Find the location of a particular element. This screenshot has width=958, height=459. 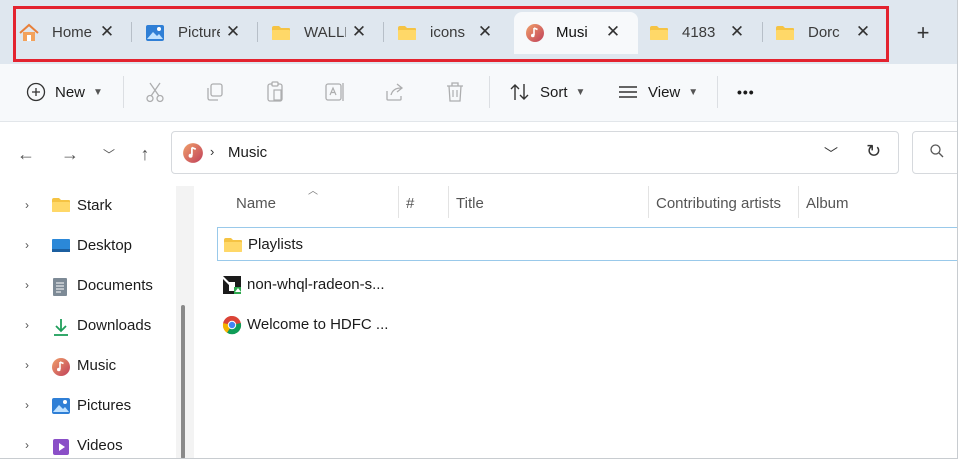

delete-button is located at coordinates (455, 92).